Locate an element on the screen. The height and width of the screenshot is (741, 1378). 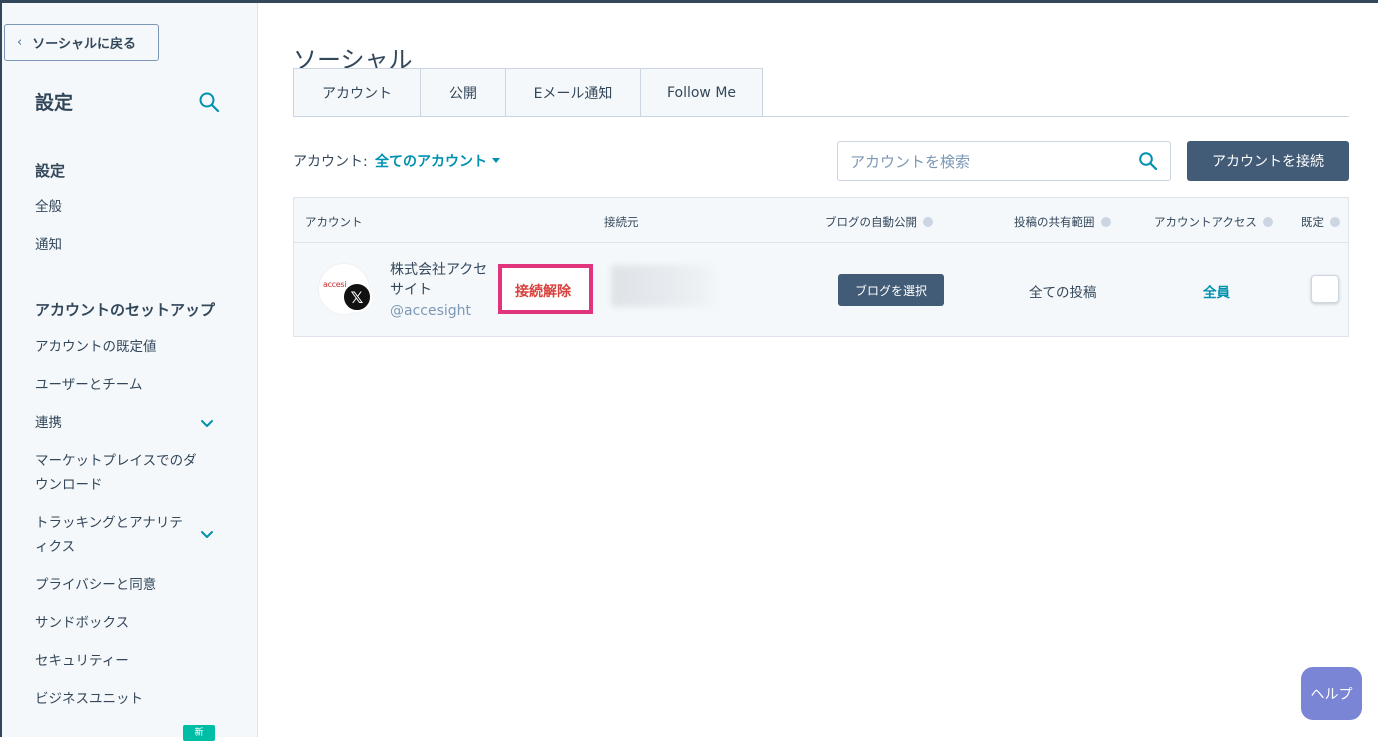
sidebar-section-settings: 設定 is located at coordinates (50, 171).